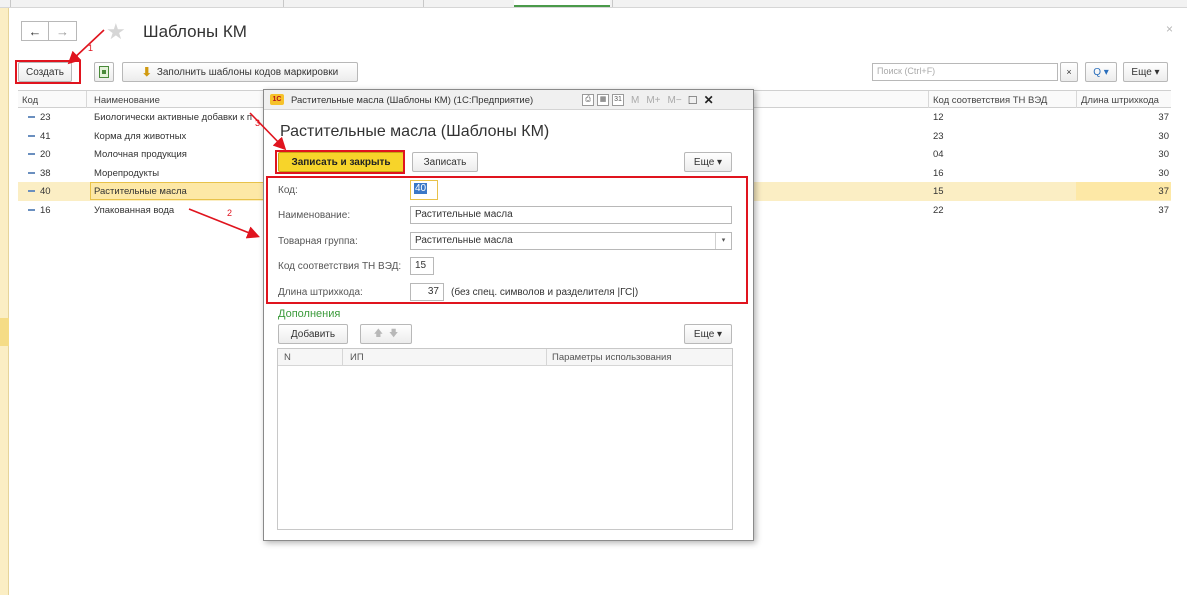 The image size is (1187, 595). Describe the element at coordinates (938, 173) in the screenshot. I see `cell-tnved: 16` at that location.